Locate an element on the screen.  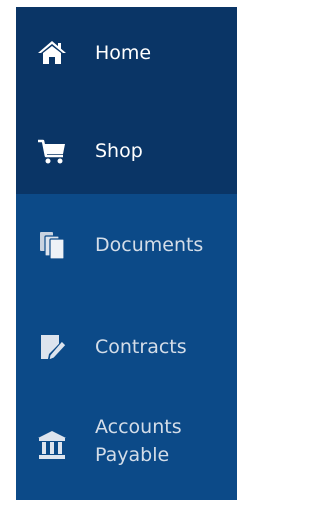
sidebar-item-home: Home is located at coordinates (126, 53).